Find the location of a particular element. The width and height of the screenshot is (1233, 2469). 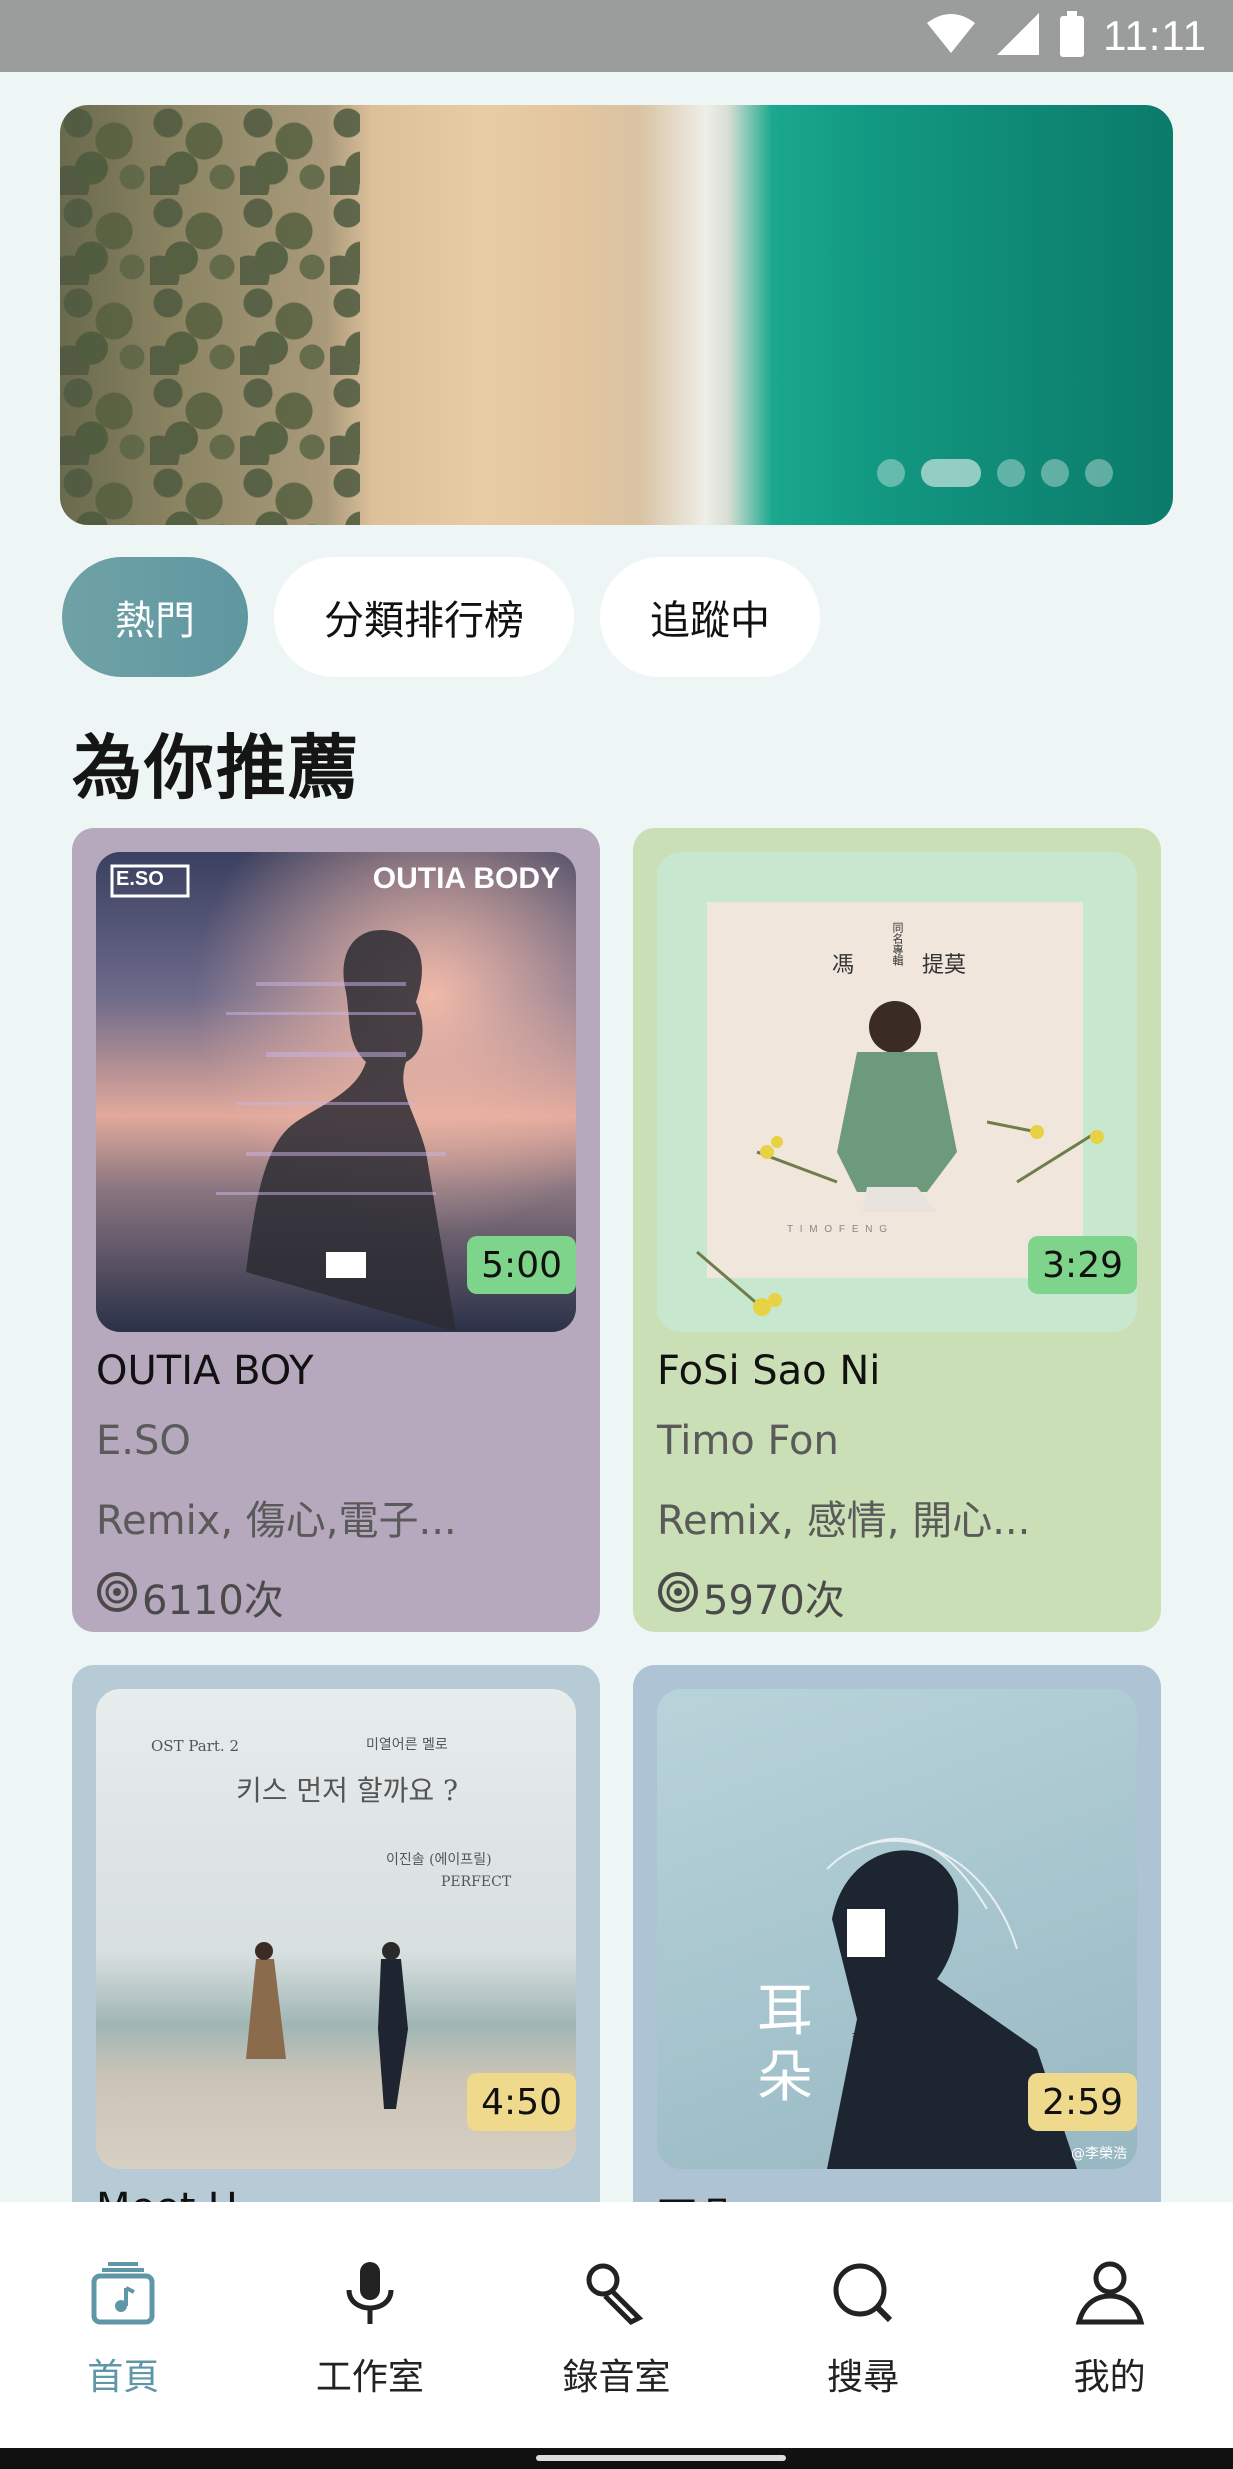

song-title: FoSi Sao Ni is located at coordinates (769, 1371).